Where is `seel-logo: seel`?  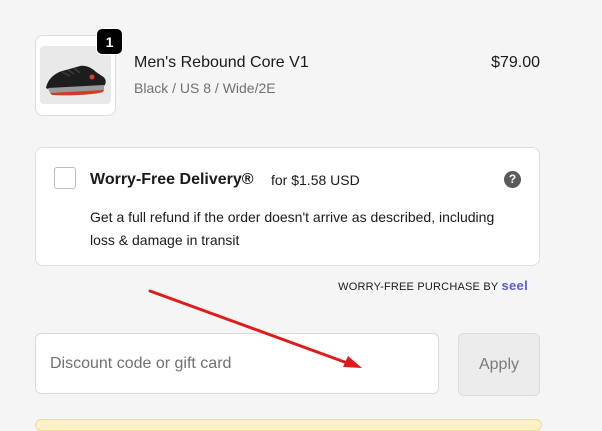 seel-logo: seel is located at coordinates (514, 285).